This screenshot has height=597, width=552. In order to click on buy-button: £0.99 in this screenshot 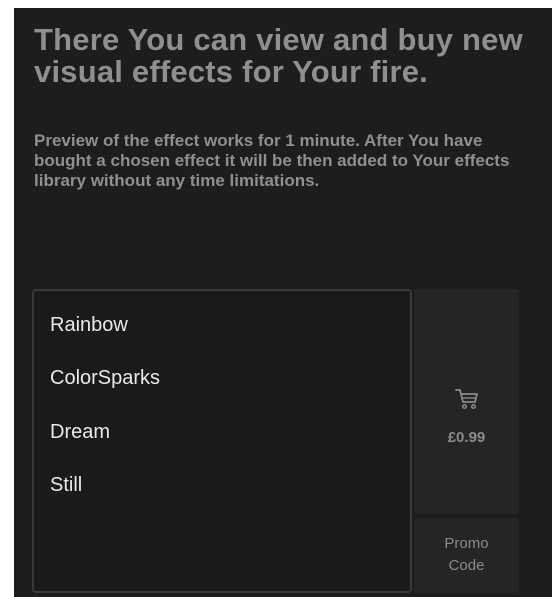, I will do `click(466, 401)`.